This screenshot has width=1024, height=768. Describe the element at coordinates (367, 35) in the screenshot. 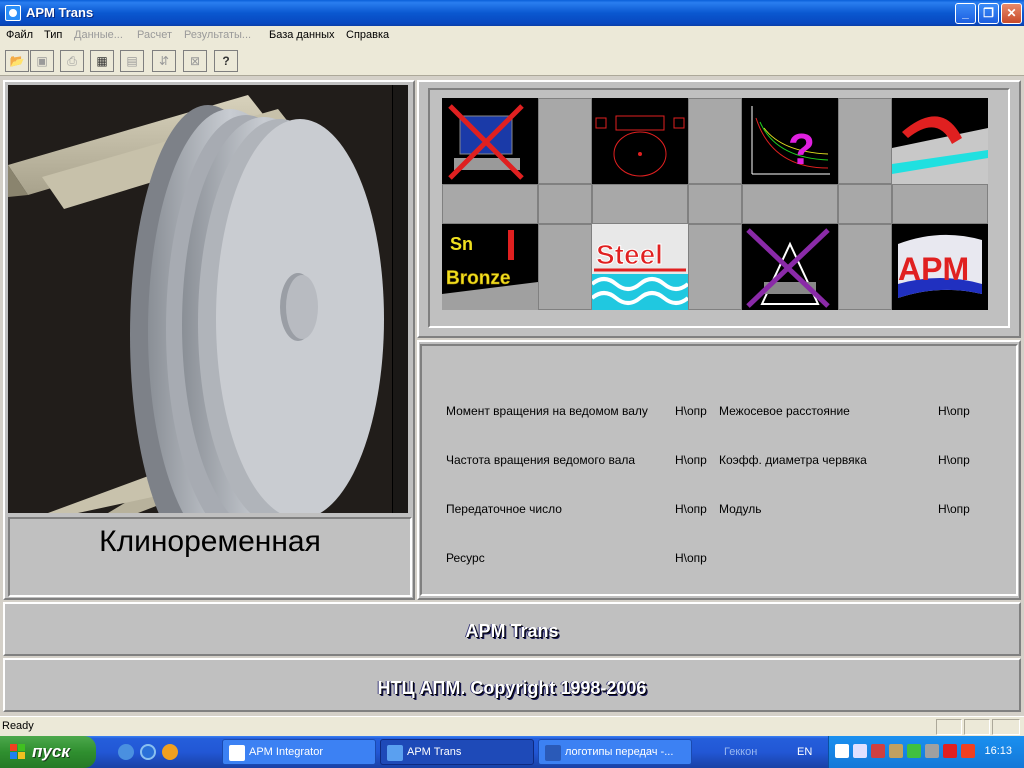

I see `menu-help: Справка` at that location.